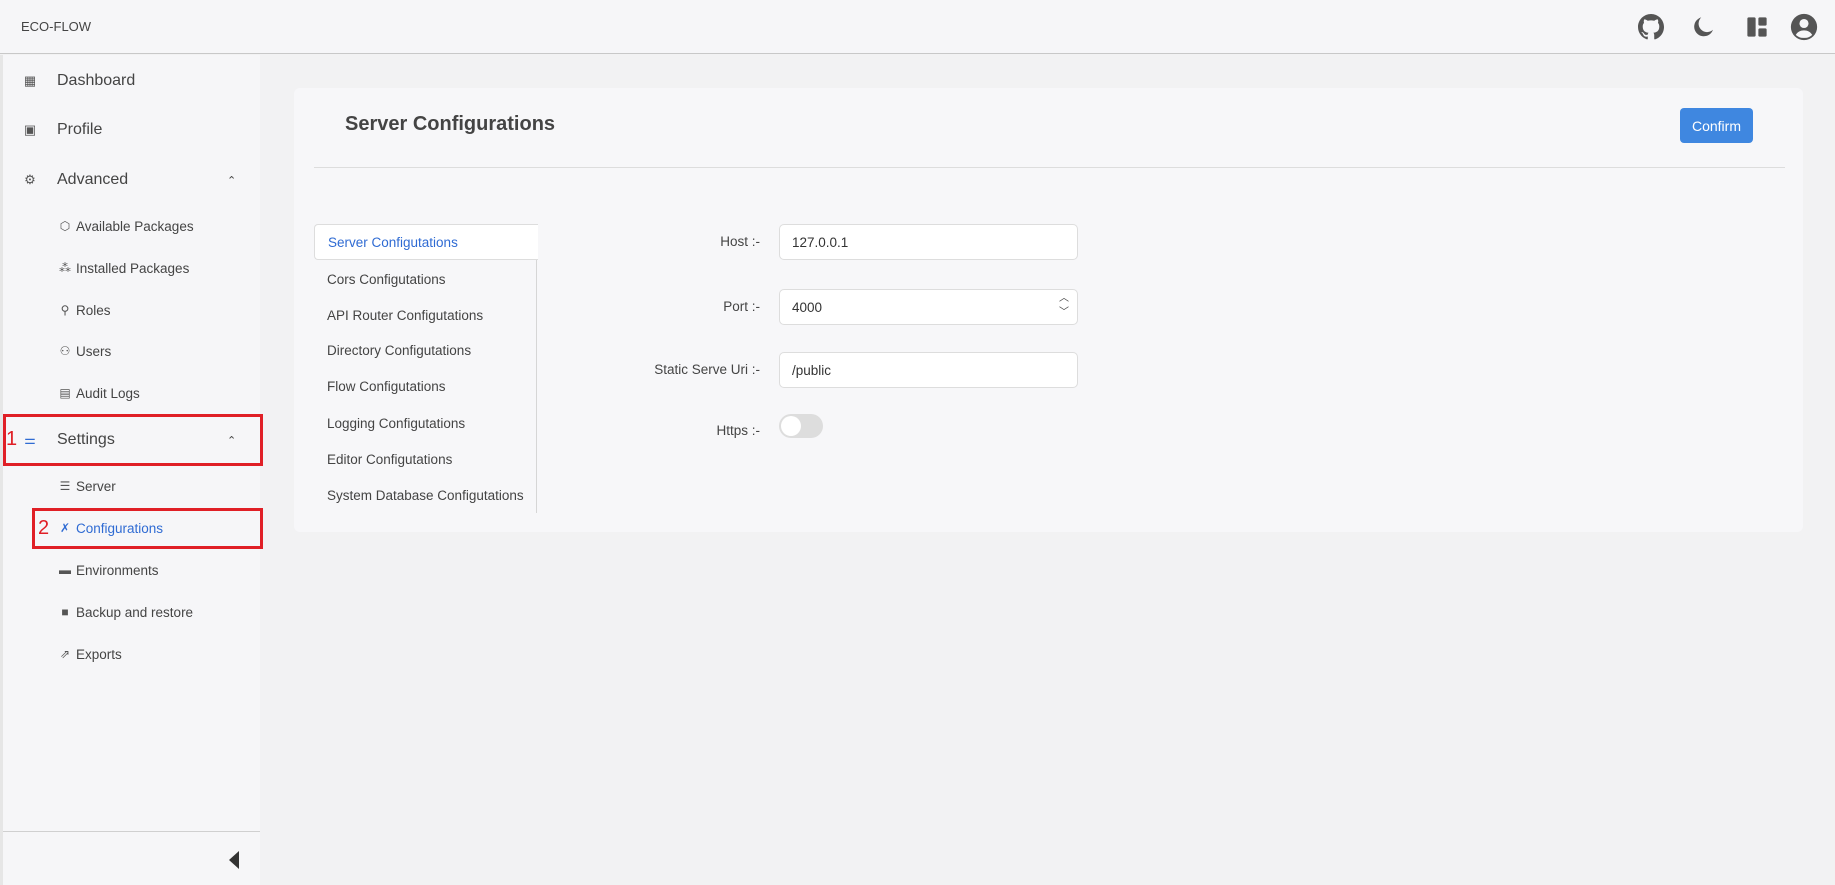 The width and height of the screenshot is (1835, 885). What do you see at coordinates (741, 306) in the screenshot?
I see `port-label: Port :-` at bounding box center [741, 306].